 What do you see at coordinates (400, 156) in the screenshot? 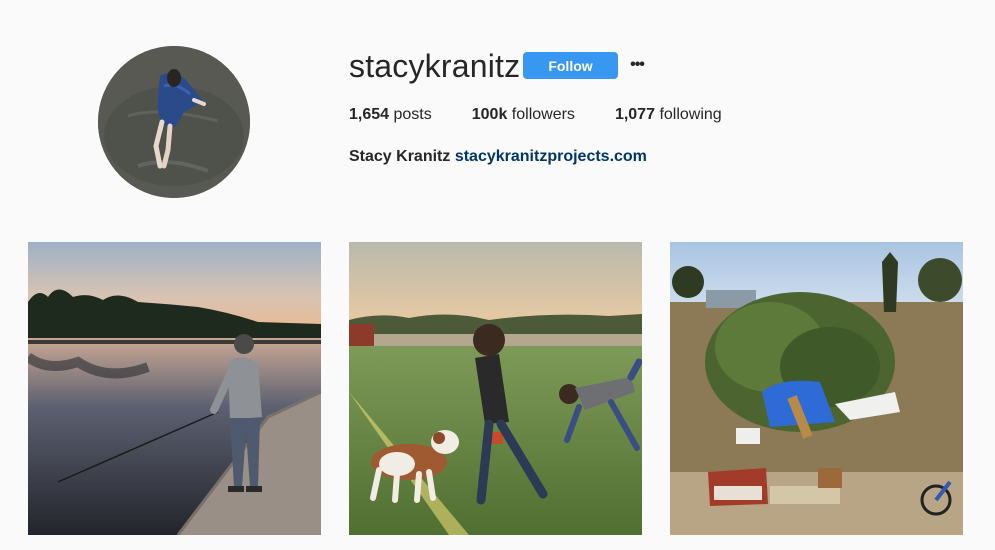
I see `profile-full-name: Stacy Kranitz` at bounding box center [400, 156].